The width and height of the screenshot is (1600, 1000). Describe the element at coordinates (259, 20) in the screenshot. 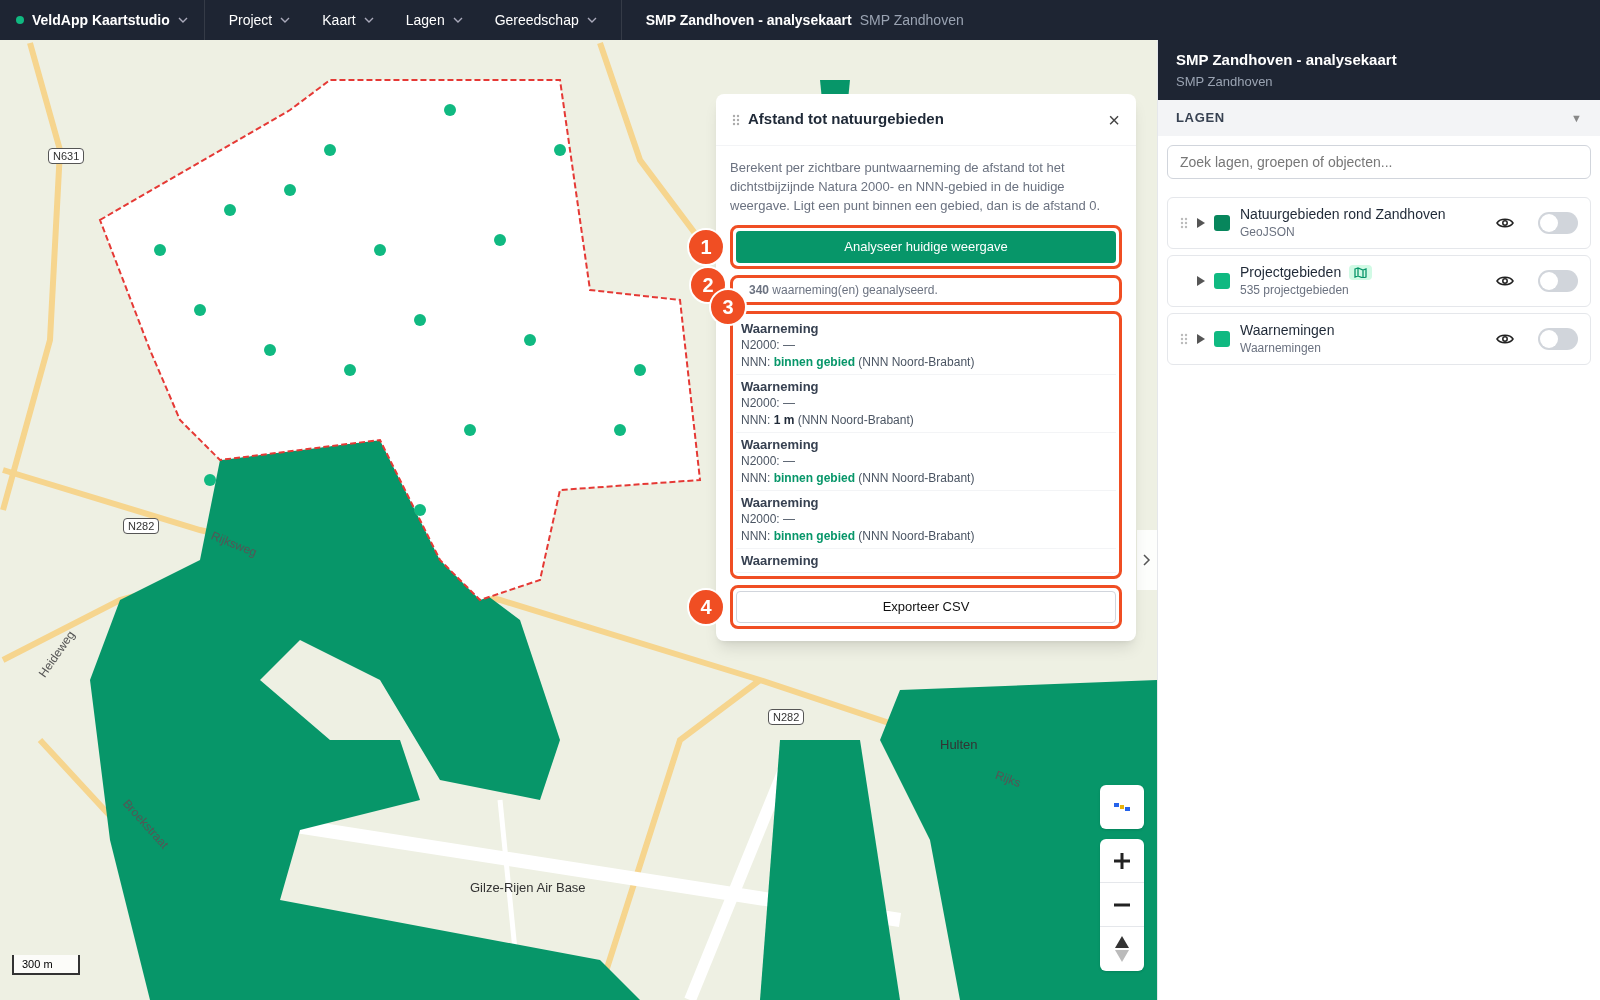

I see `menu-button: Project` at that location.